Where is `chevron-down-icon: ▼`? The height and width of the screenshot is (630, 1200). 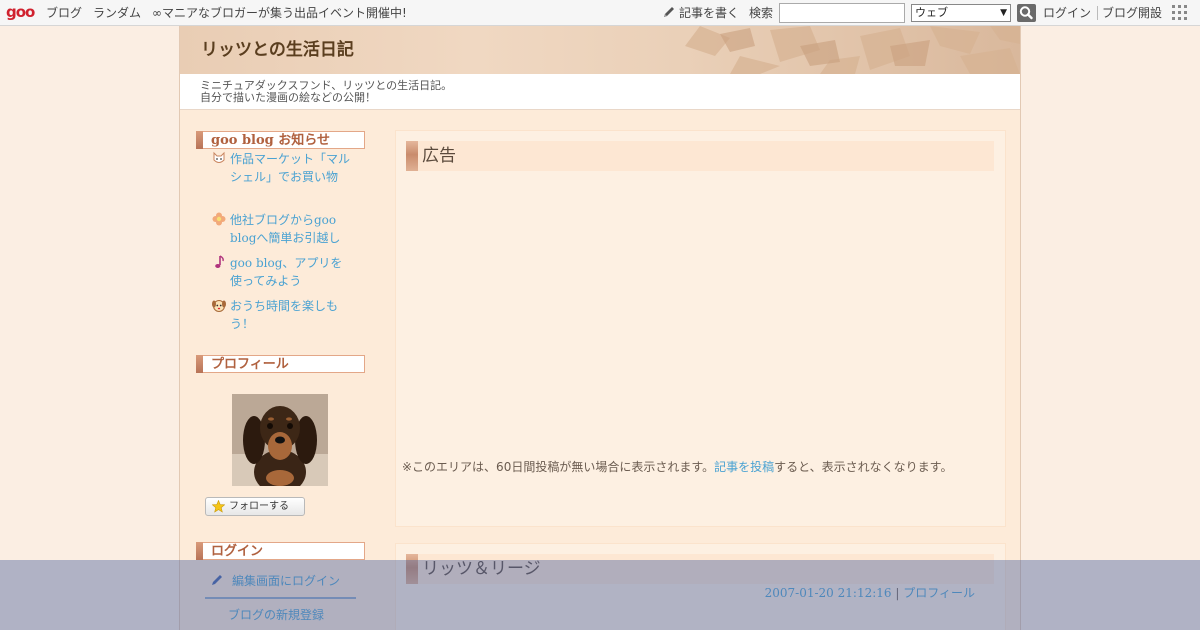 chevron-down-icon: ▼ is located at coordinates (1003, 13).